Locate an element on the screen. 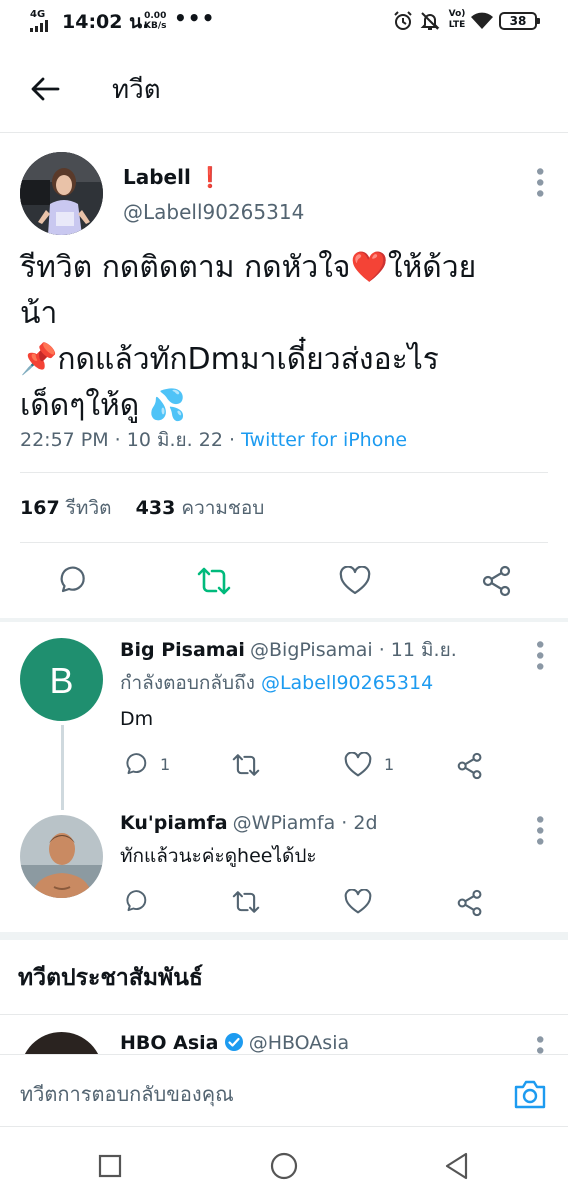 Image resolution: width=568 pixels, height=1200 pixels. reply-avatar: B is located at coordinates (61, 679).